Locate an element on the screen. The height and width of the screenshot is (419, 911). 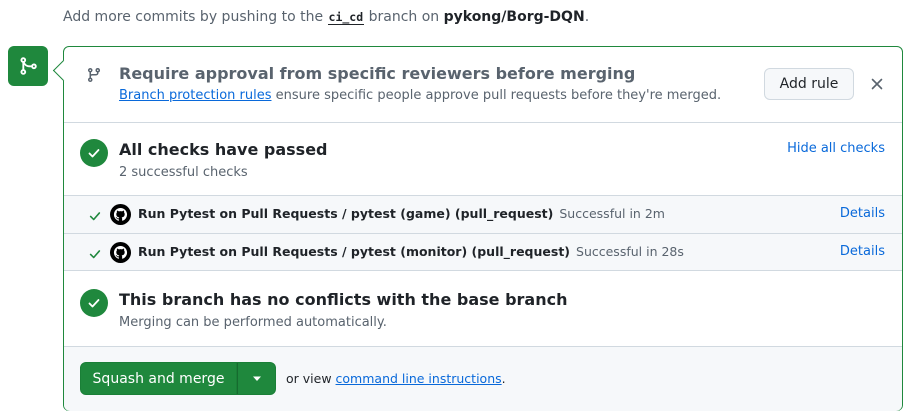
hide-all-checks-link: Hide all checks is located at coordinates (836, 148).